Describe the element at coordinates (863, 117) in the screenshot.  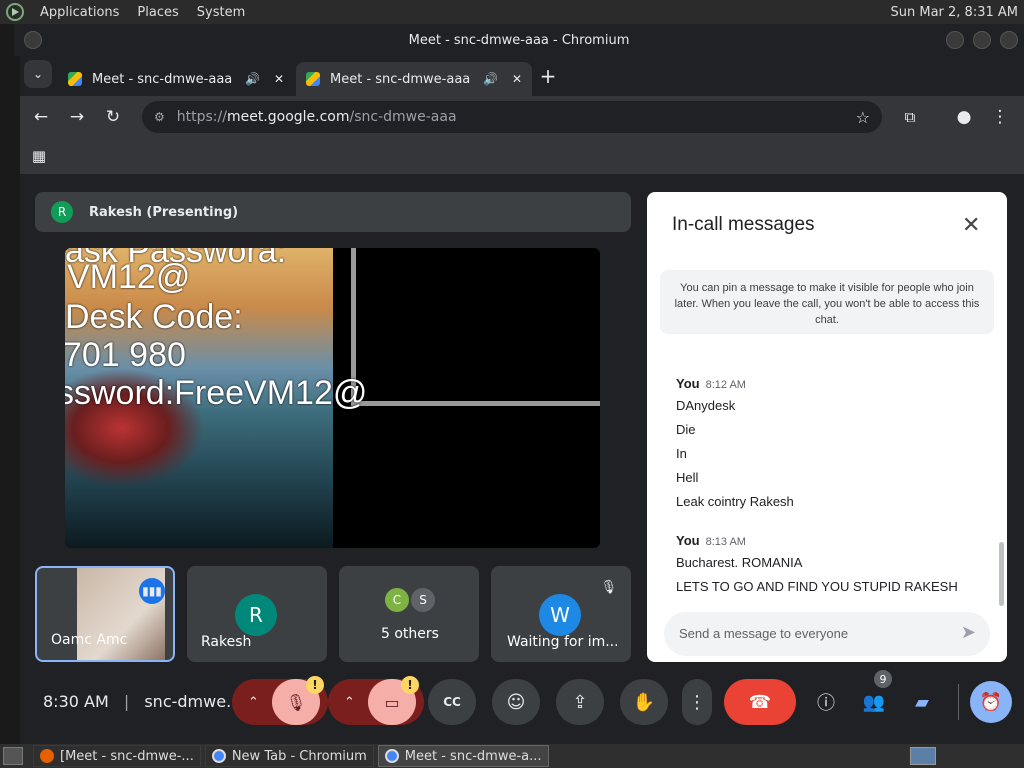
I see `bookmark-star-icon: ☆` at that location.